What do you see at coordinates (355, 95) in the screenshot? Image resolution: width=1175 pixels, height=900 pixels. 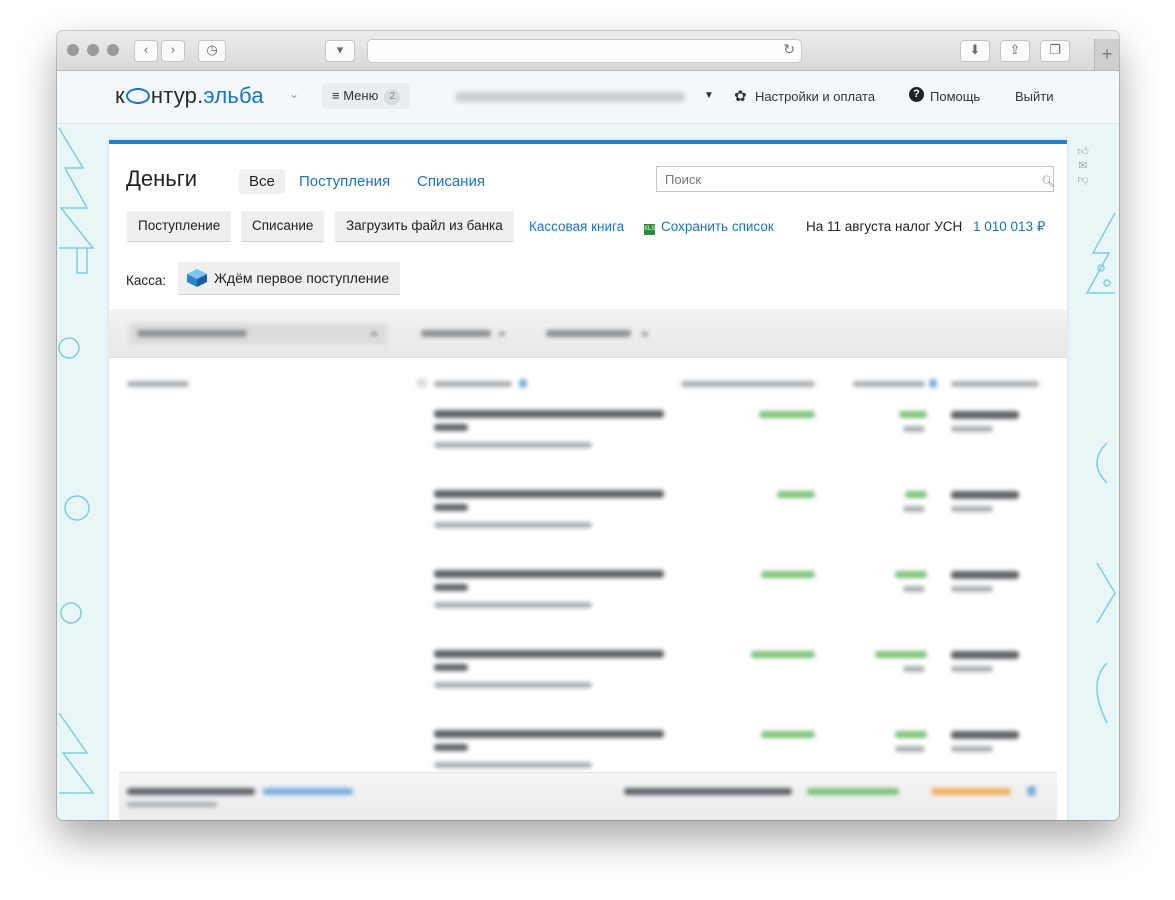 I see `menu-label: ≡ Меню` at bounding box center [355, 95].